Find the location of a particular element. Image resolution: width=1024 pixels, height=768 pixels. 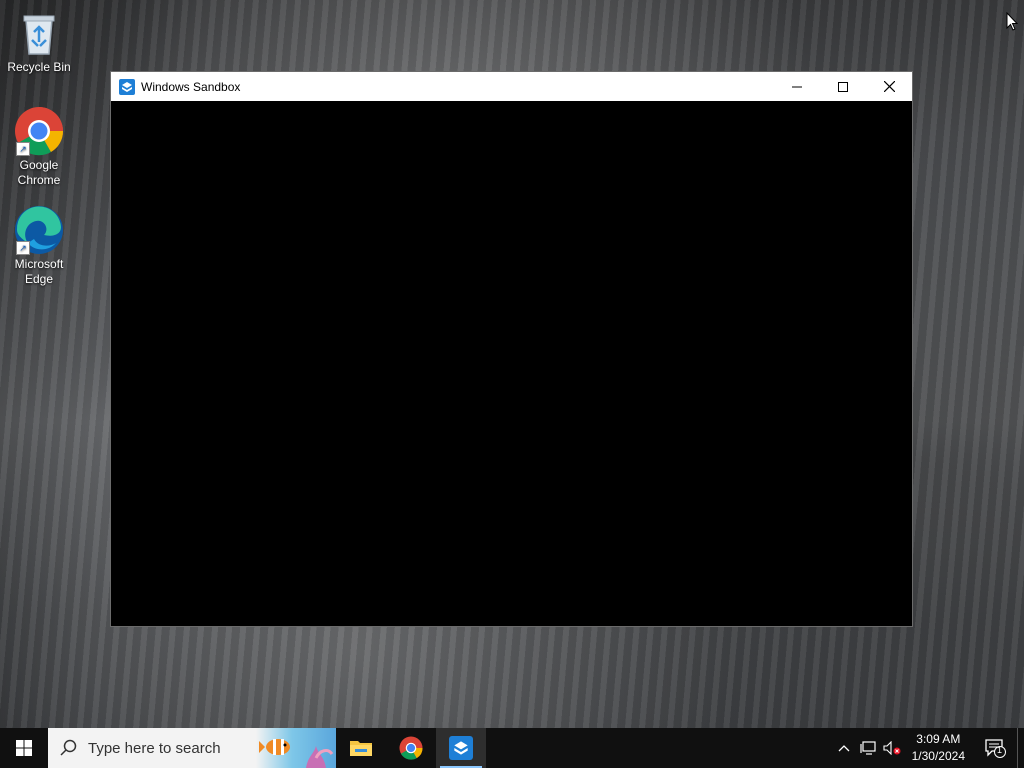

windows-logo-icon is located at coordinates (24, 748).